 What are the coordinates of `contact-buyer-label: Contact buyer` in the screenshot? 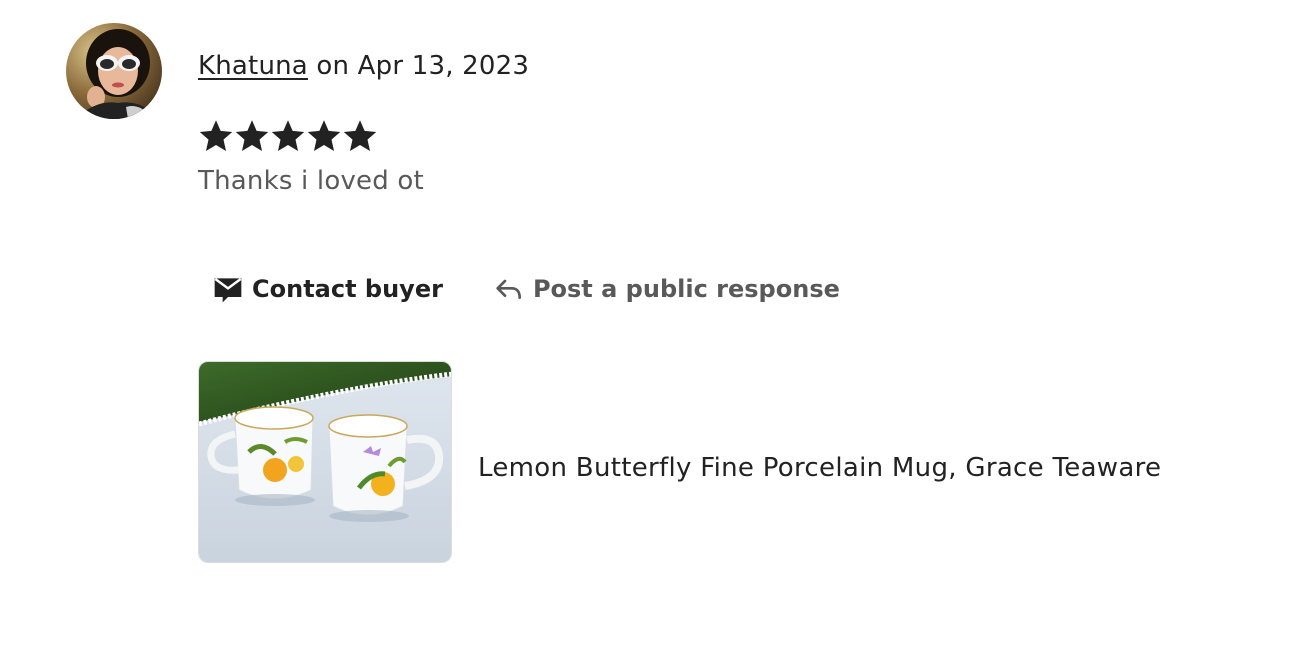 It's located at (347, 289).